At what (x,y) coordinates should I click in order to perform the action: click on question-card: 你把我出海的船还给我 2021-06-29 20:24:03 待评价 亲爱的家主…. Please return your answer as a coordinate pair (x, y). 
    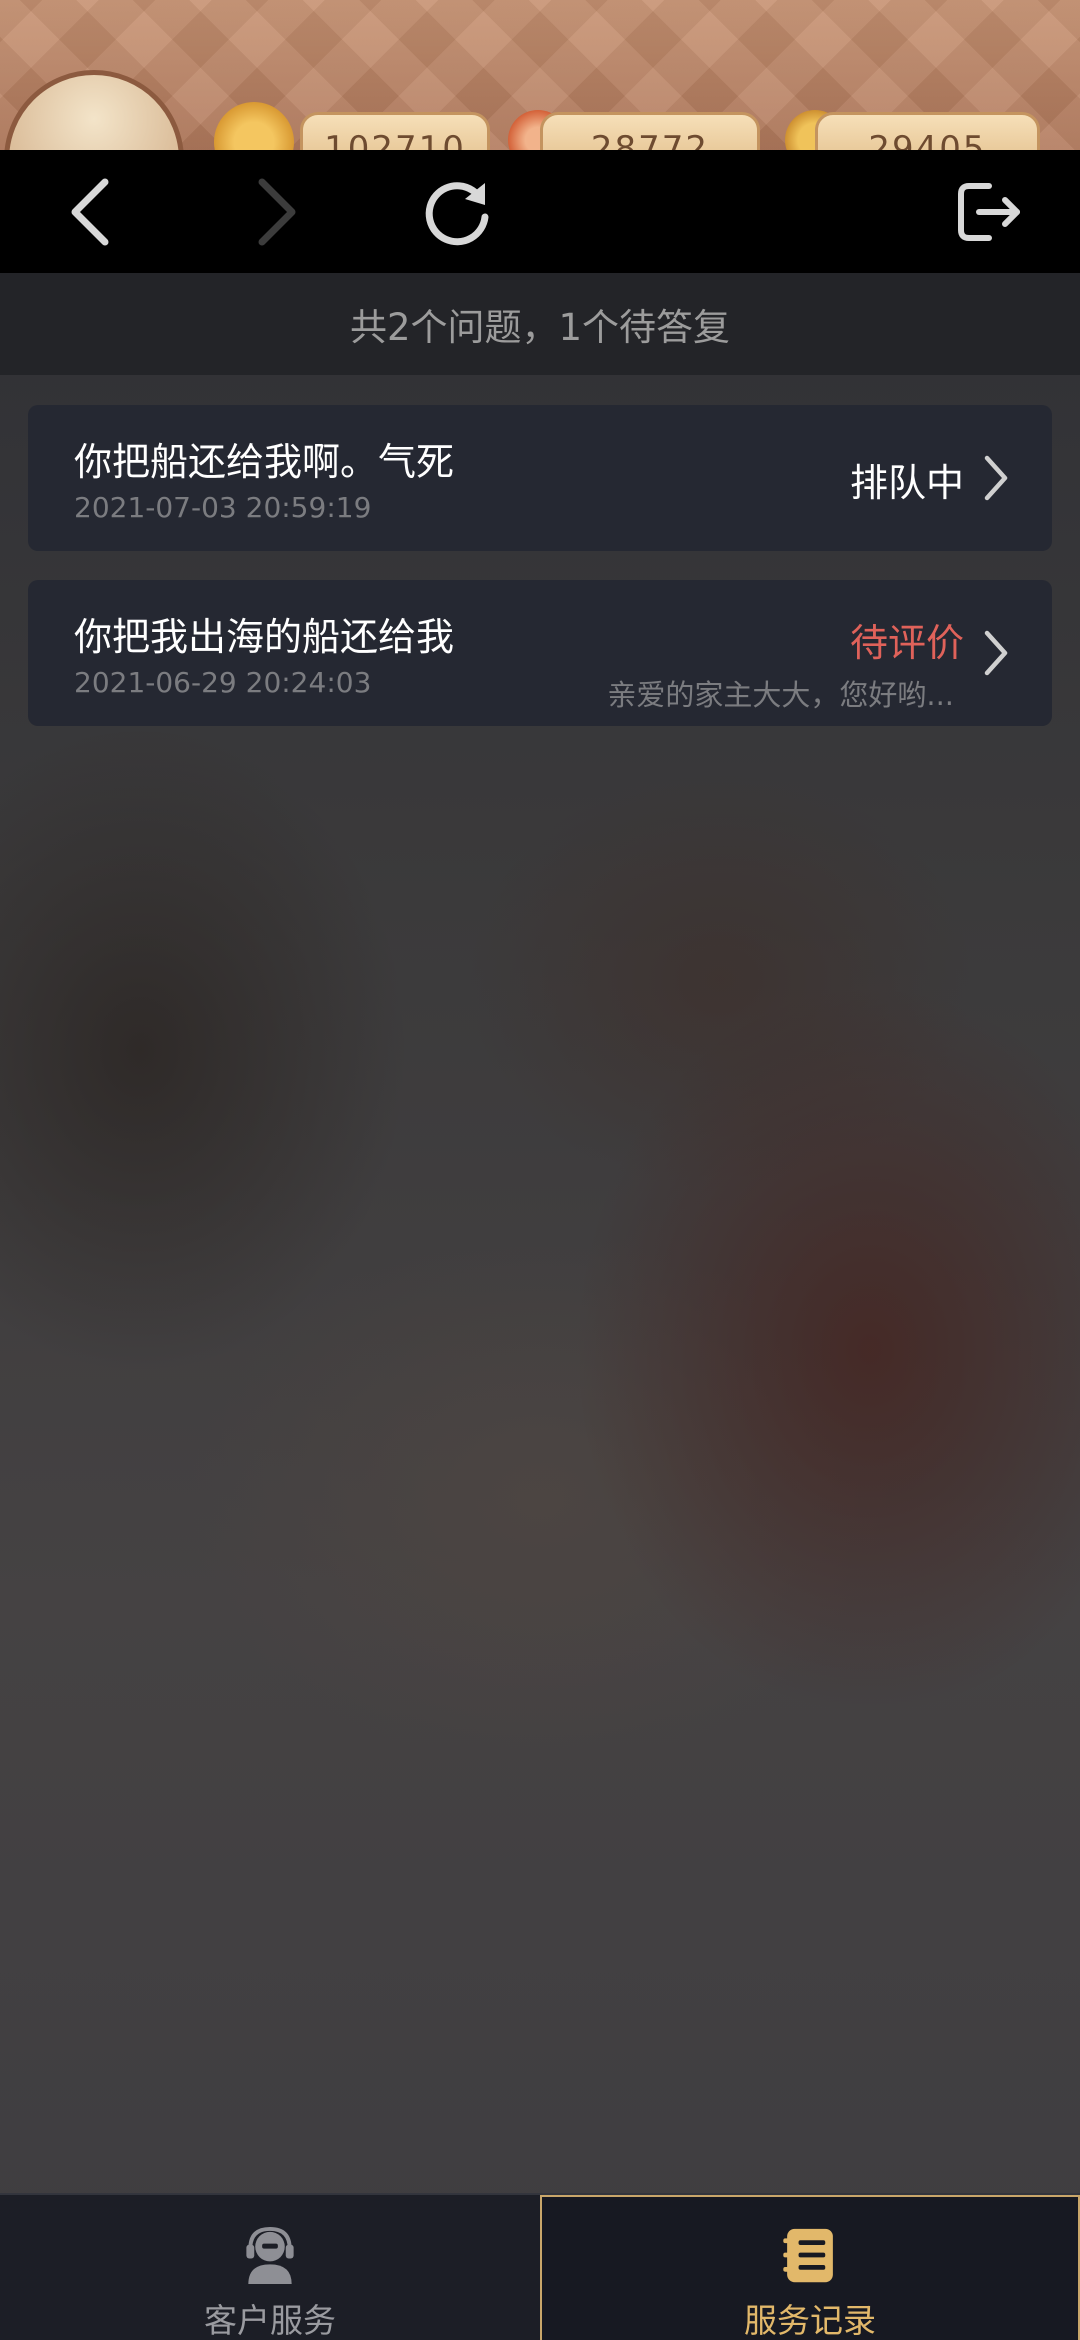
    Looking at the image, I should click on (540, 653).